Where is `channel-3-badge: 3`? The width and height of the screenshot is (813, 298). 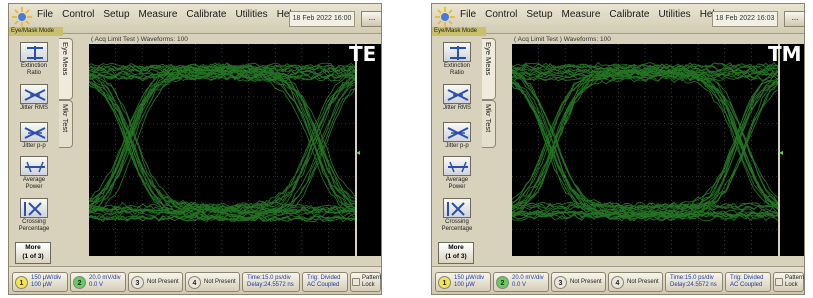 channel-3-badge: 3 is located at coordinates (560, 282).